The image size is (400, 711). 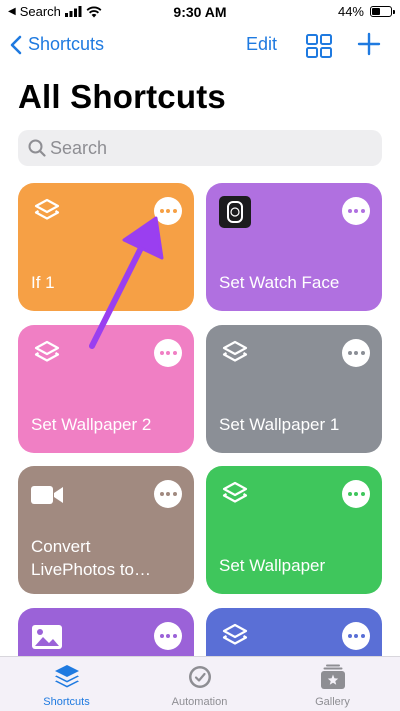 What do you see at coordinates (279, 283) in the screenshot?
I see `shortcut-label: Set Watch Face` at bounding box center [279, 283].